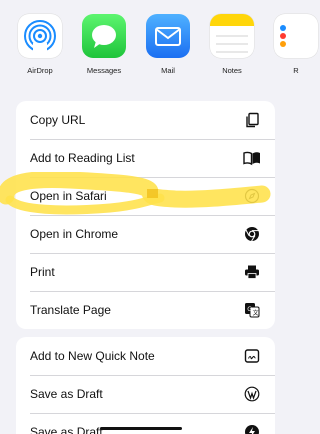  What do you see at coordinates (141, 428) in the screenshot?
I see `home-indicator` at bounding box center [141, 428].